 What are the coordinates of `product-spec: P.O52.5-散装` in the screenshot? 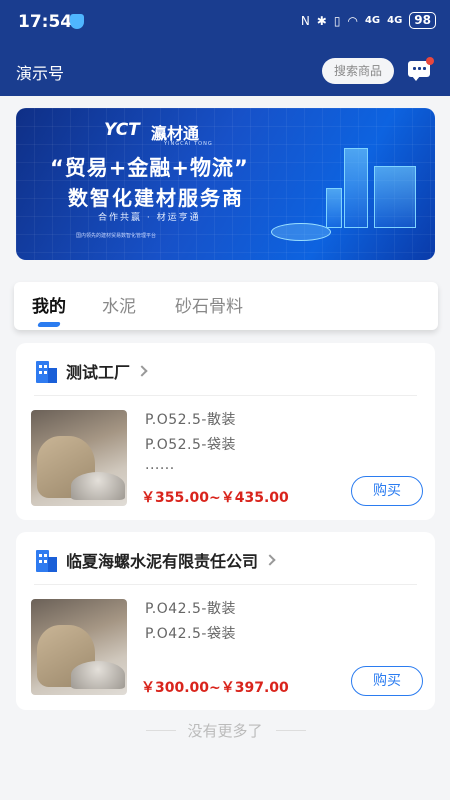 It's located at (190, 420).